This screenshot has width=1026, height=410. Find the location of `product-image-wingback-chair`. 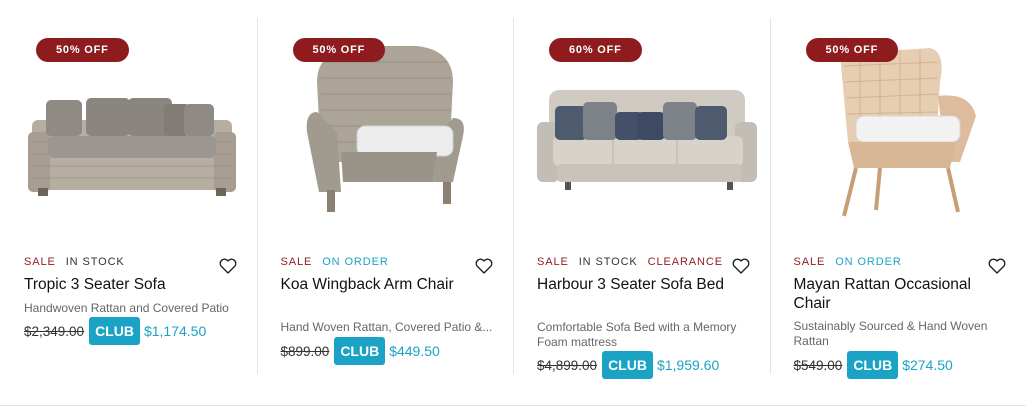

product-image-wingback-chair is located at coordinates (385, 132).